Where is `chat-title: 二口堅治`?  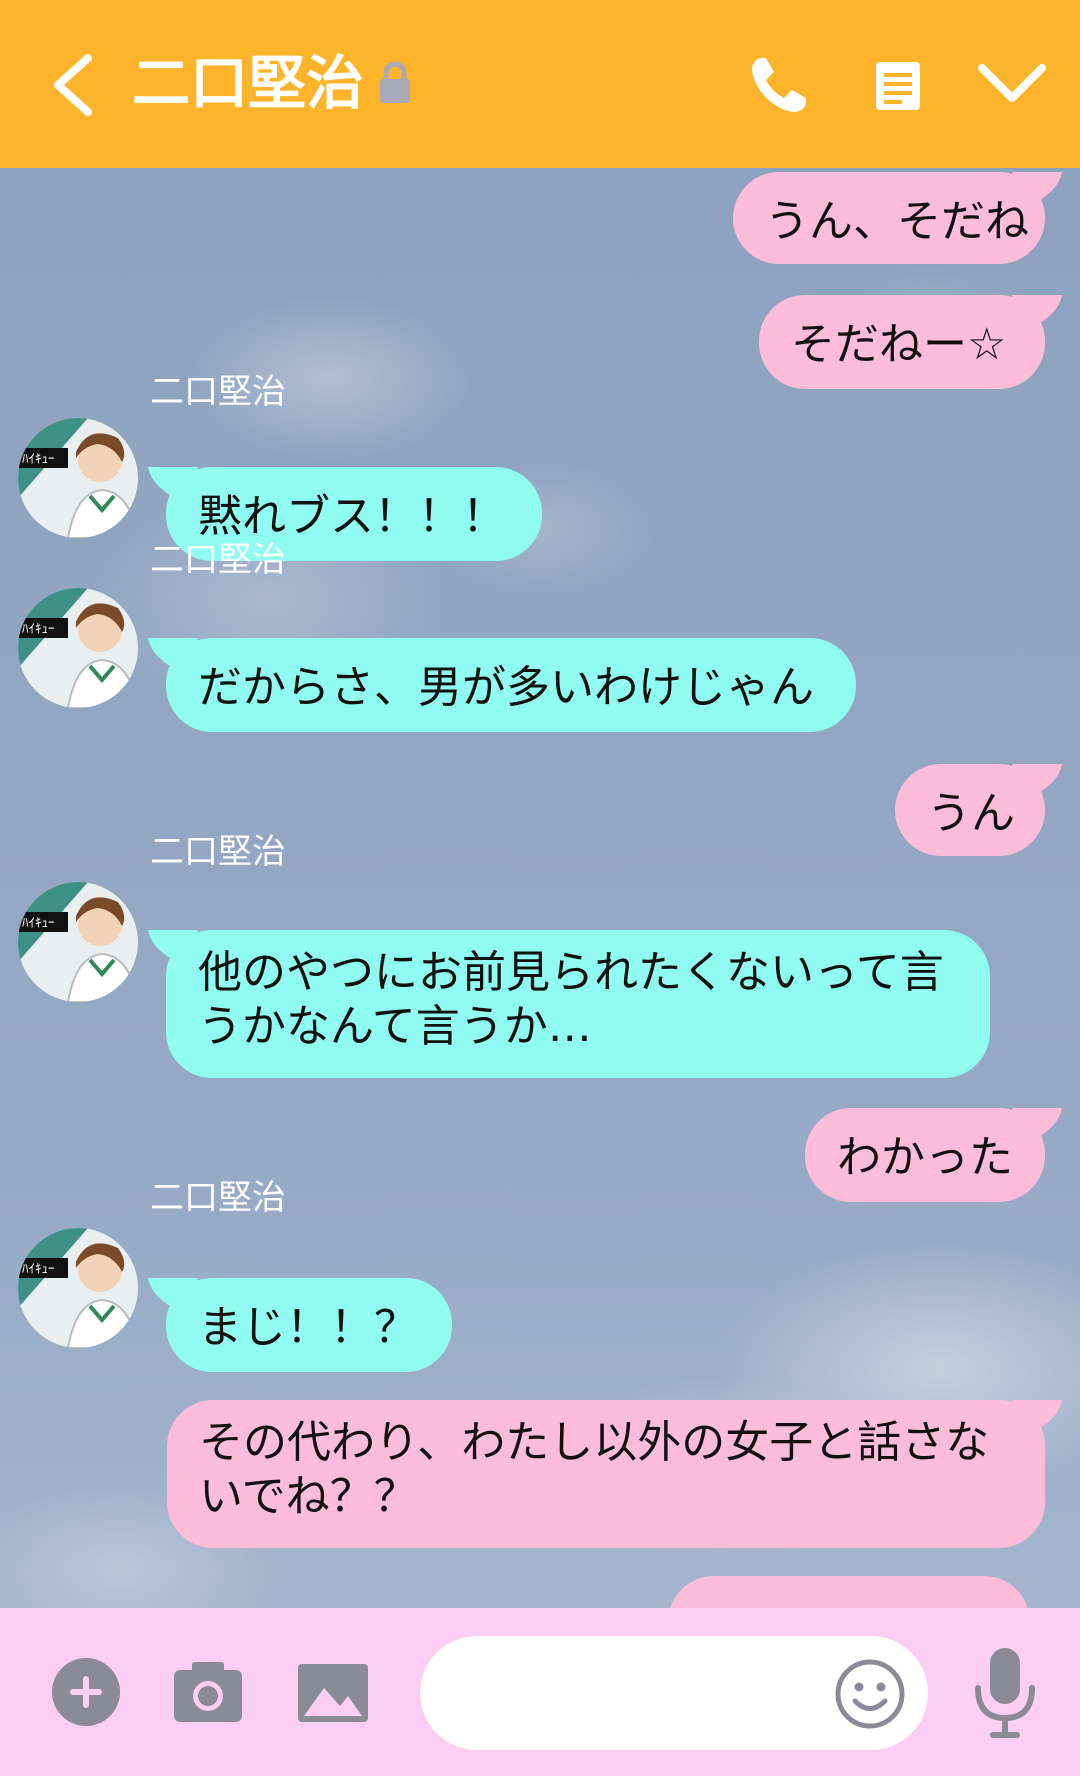
chat-title: 二口堅治 is located at coordinates (248, 83).